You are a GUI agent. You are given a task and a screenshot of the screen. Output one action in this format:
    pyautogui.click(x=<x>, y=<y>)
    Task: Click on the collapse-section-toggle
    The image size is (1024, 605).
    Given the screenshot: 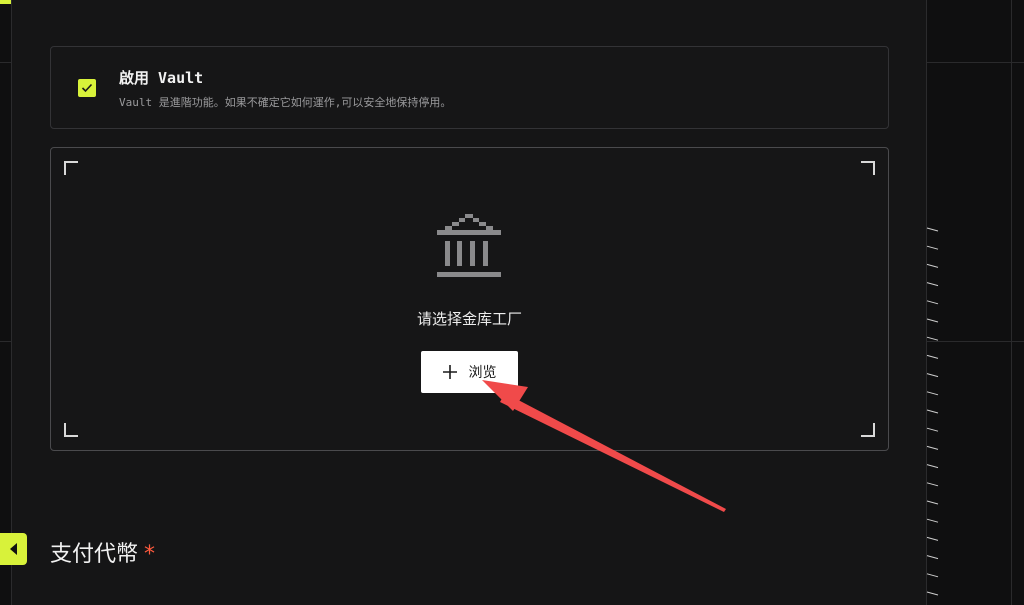 What is the action you would take?
    pyautogui.click(x=13, y=549)
    